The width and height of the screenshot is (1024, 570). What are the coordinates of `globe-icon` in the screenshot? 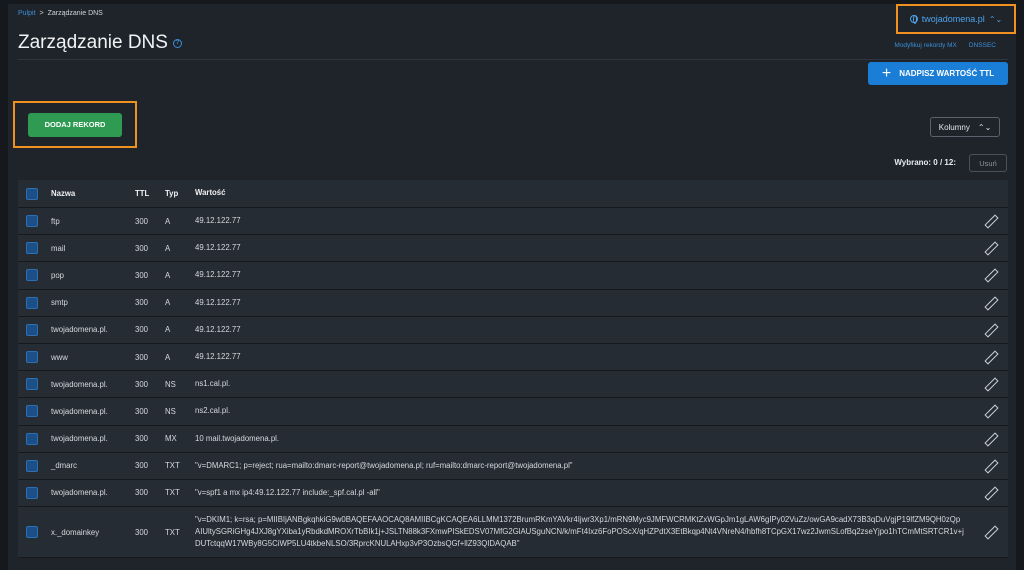 It's located at (913, 19).